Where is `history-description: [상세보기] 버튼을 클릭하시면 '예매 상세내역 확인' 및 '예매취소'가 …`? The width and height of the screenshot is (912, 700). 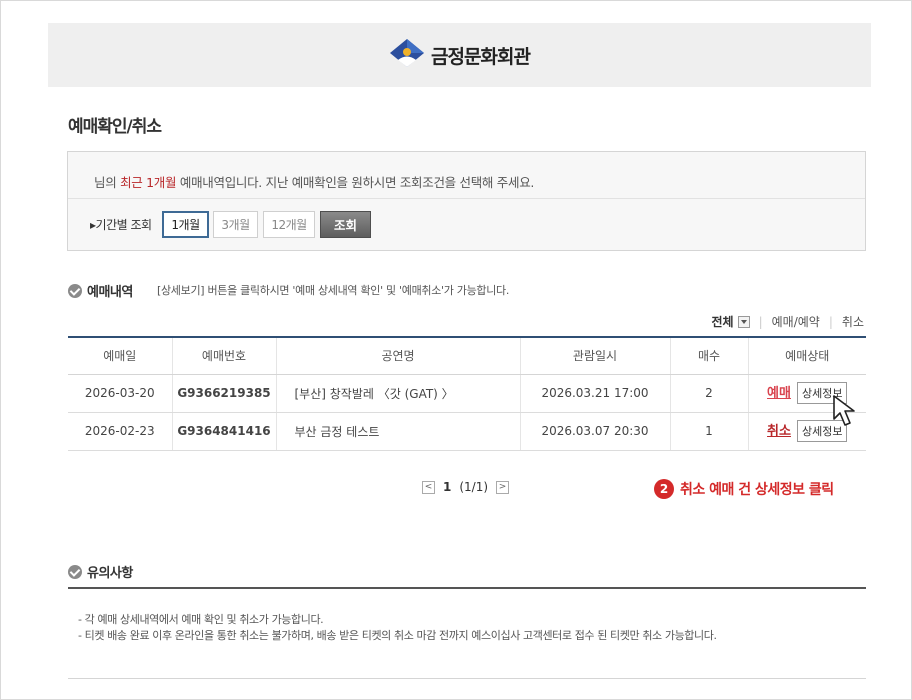 history-description: [상세보기] 버튼을 클릭하시면 '예매 상세내역 확인' 및 '예매취소'가 … is located at coordinates (333, 290).